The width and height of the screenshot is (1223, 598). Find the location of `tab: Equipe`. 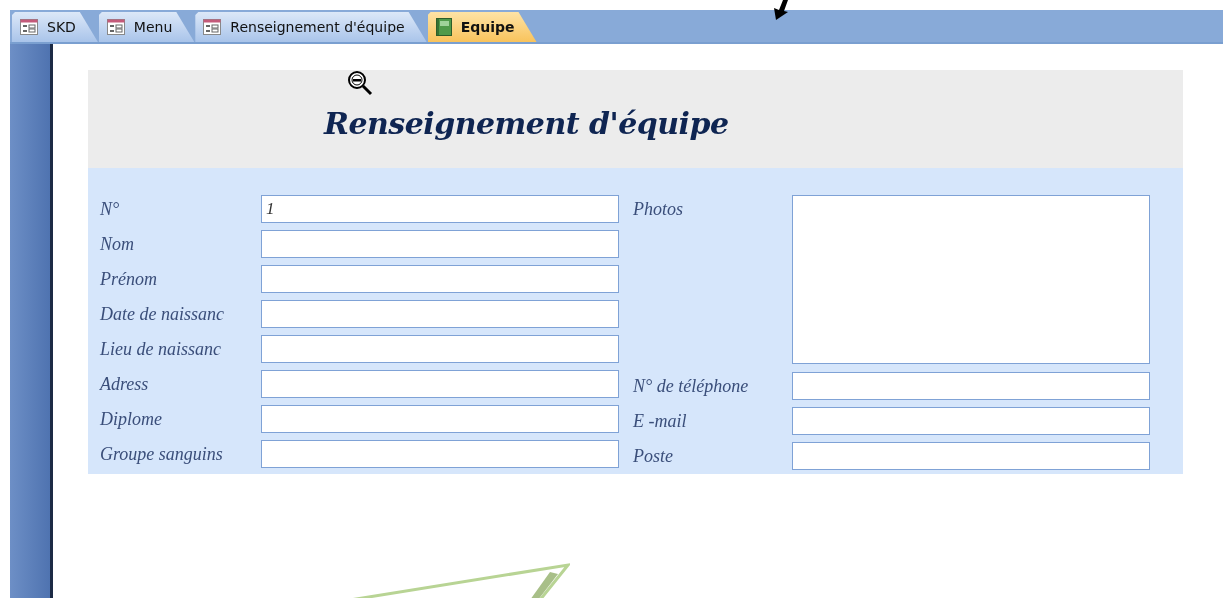

tab: Equipe is located at coordinates (482, 27).